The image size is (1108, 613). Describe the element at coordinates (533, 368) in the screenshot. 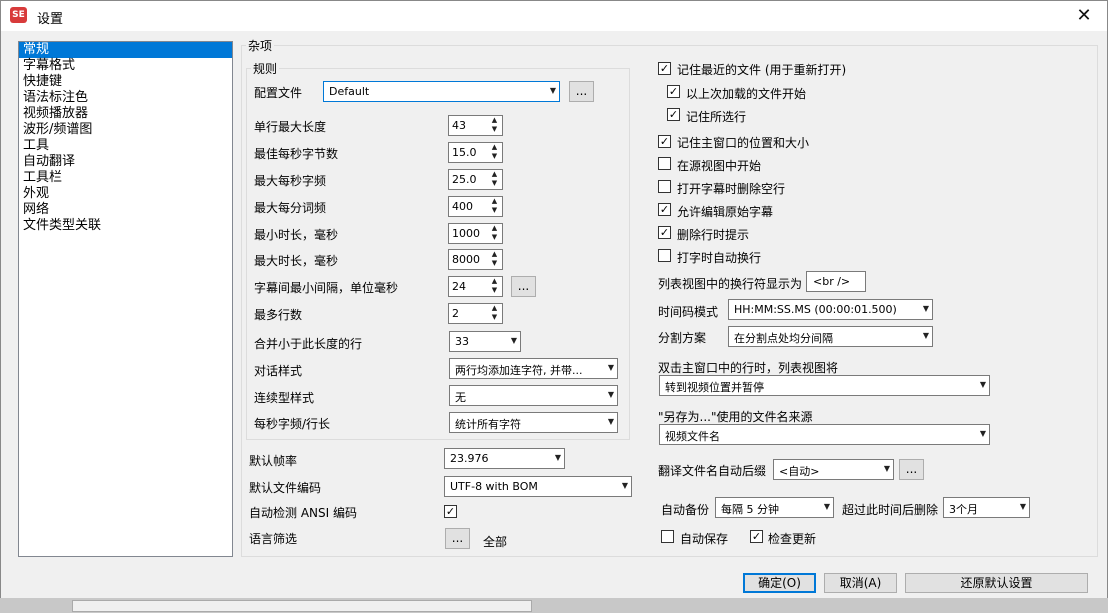

I see `dialog-style-select: 两行均添加连字符, 并带... ▼` at that location.